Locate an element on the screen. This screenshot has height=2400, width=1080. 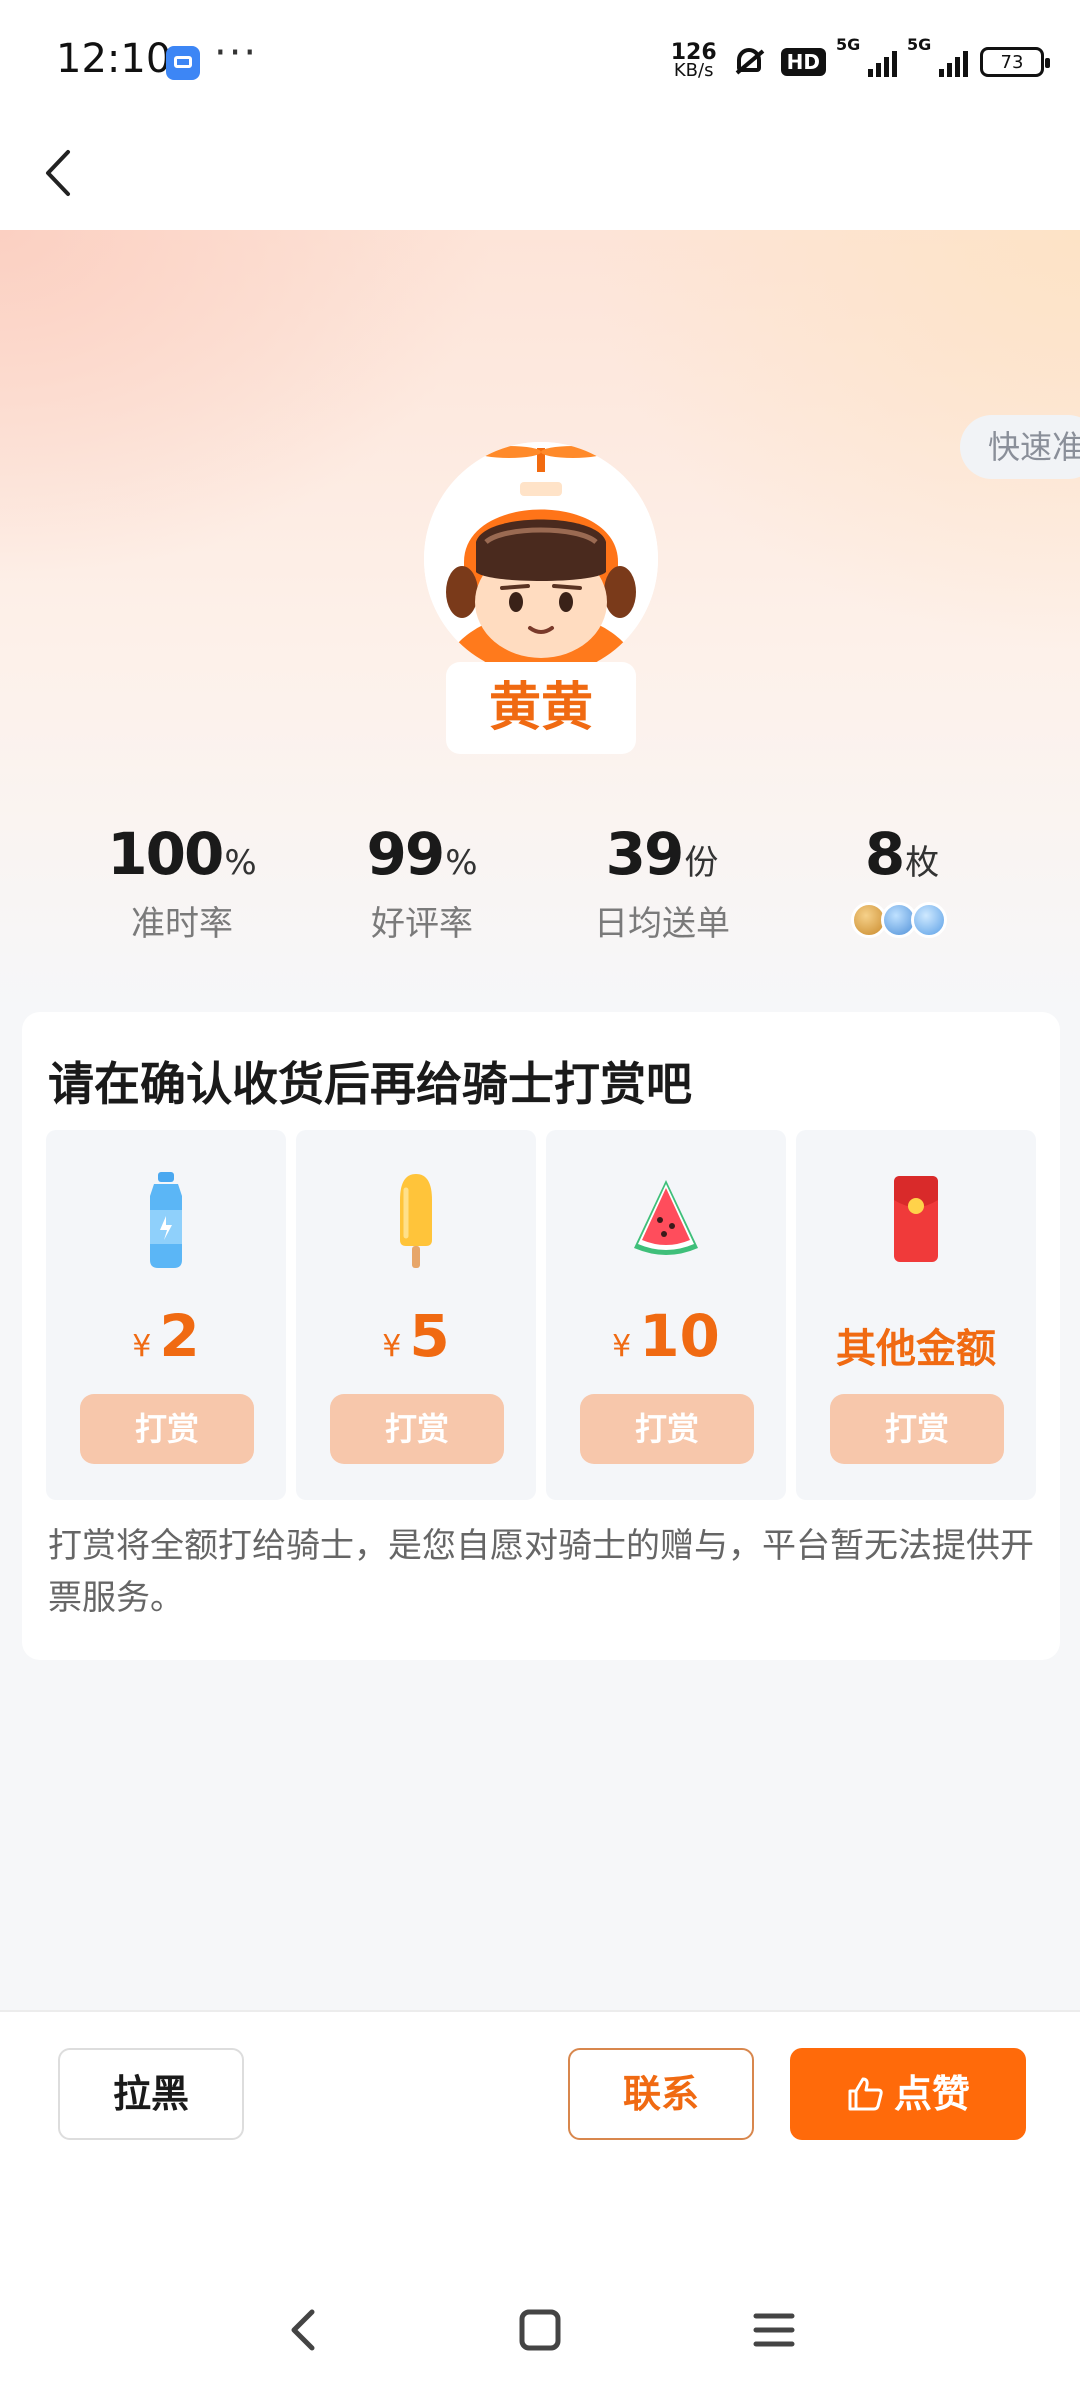
tip-disclaimer: 打赏将全额打给骑士，是您自愿对骑士的赠与，平台暂无法提供开票服务。 is located at coordinates (541, 1572).